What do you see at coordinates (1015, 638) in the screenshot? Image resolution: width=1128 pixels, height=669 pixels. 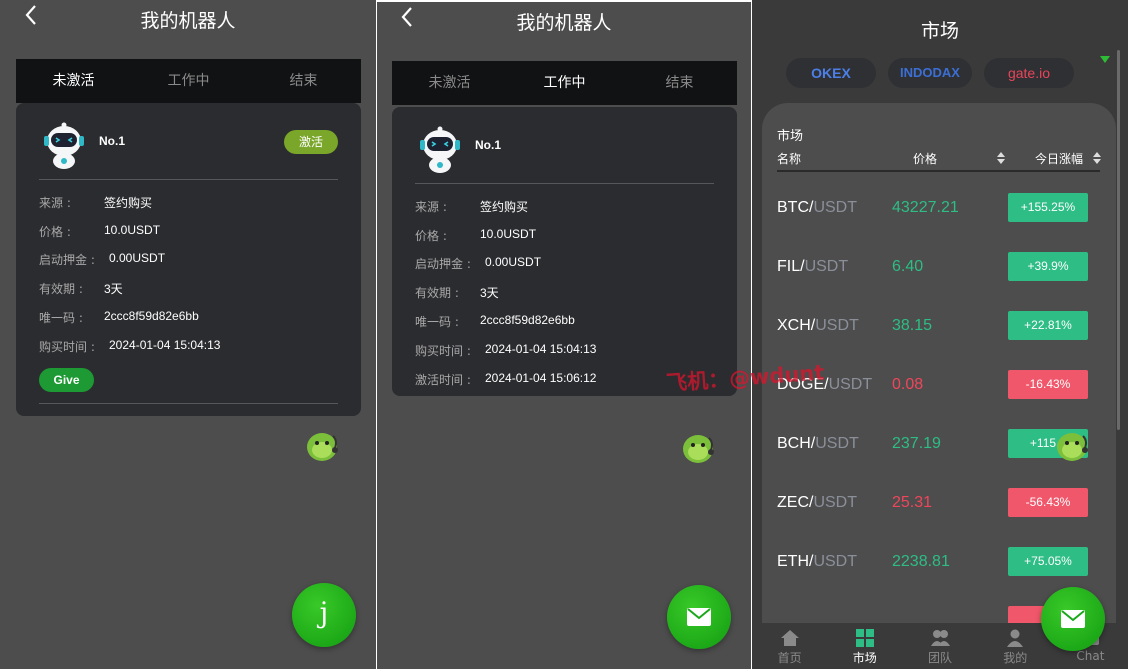 I see `user-icon` at bounding box center [1015, 638].